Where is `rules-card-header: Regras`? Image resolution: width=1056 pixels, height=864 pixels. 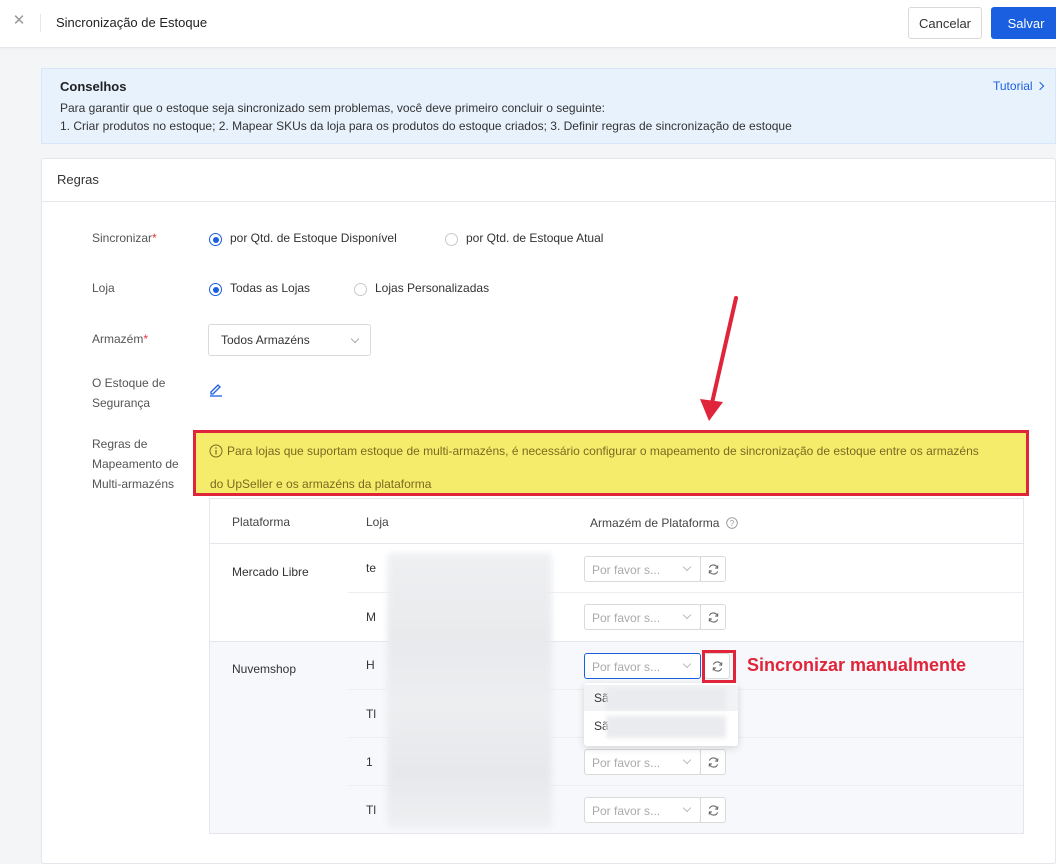 rules-card-header: Regras is located at coordinates (549, 180).